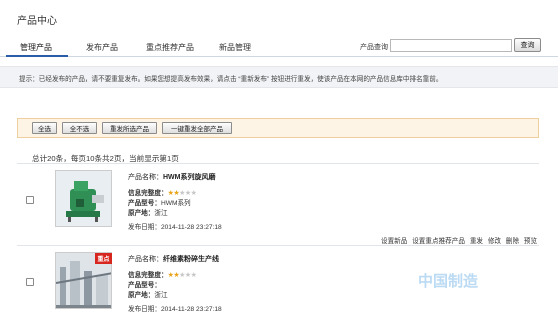  What do you see at coordinates (36, 47) in the screenshot?
I see `tab-manage-products: 管理产品` at bounding box center [36, 47].